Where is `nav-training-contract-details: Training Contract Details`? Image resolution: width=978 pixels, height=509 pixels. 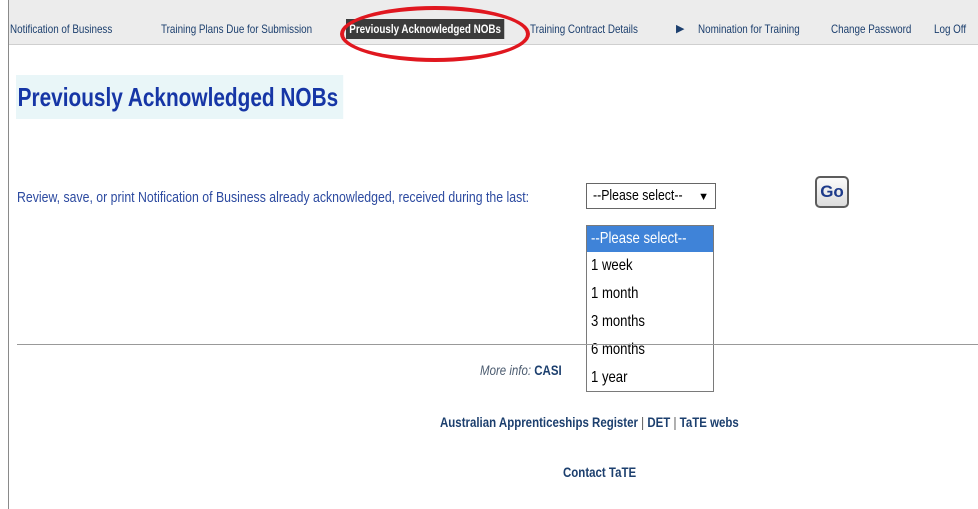 nav-training-contract-details: Training Contract Details is located at coordinates (584, 29).